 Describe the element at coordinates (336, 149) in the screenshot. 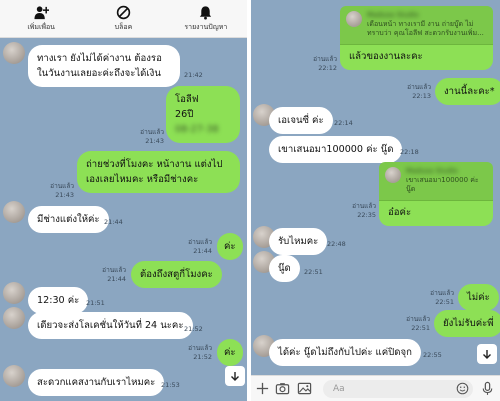

I see `incoming-message: เขาเสนอมา100000 ค่ะ นู๊ด` at that location.